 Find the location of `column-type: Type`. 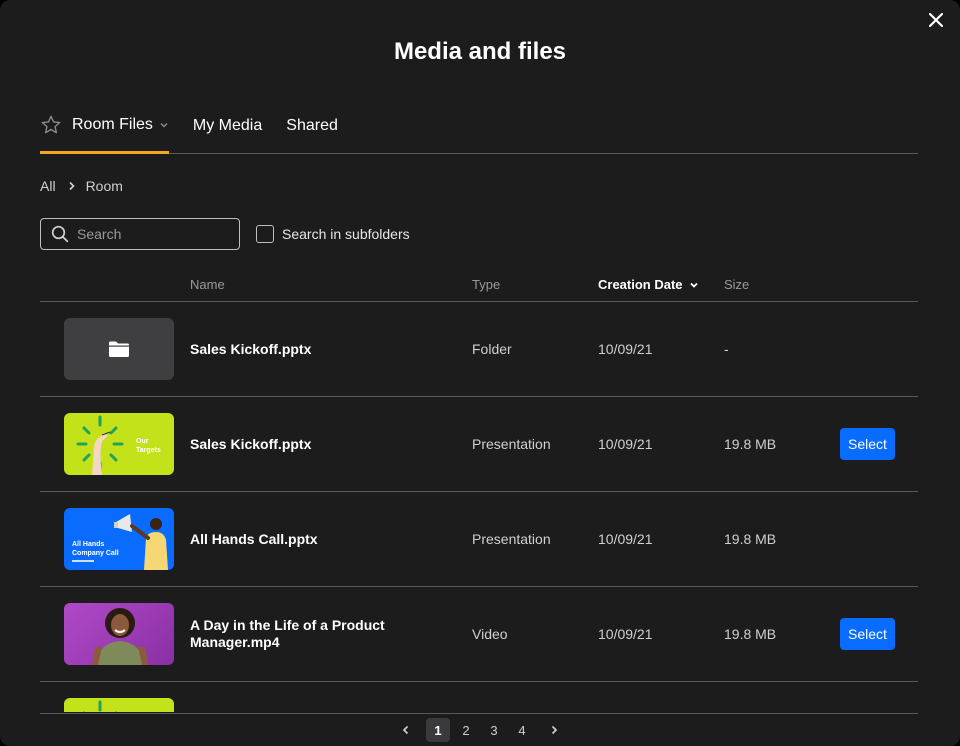

column-type: Type is located at coordinates (486, 284).